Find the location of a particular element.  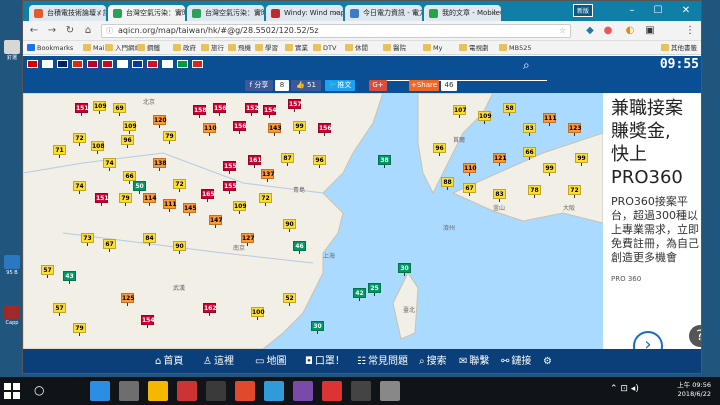

aqi-station-marker: 145 is located at coordinates (190, 209).